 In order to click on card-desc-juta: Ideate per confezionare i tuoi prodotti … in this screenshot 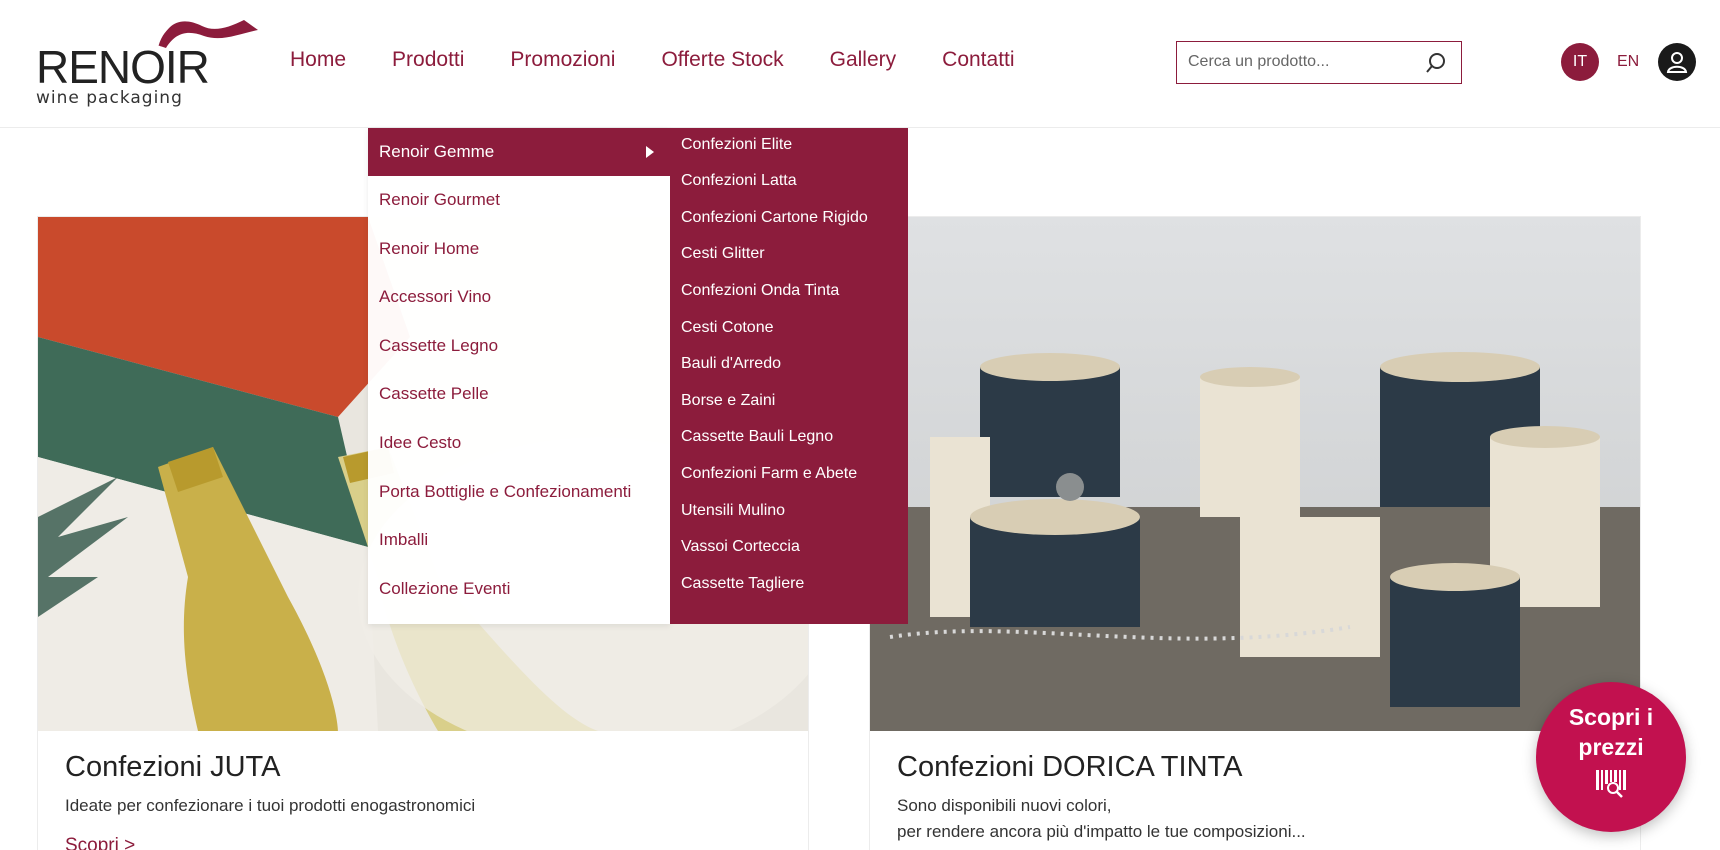, I will do `click(270, 805)`.